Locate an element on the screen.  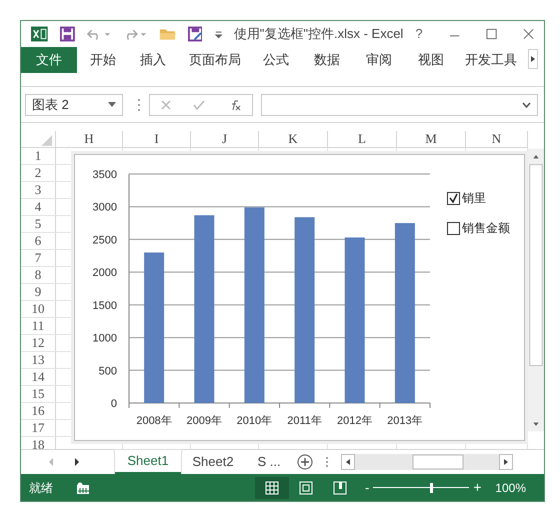
x-tick-label: 2009年 is located at coordinates (204, 421).